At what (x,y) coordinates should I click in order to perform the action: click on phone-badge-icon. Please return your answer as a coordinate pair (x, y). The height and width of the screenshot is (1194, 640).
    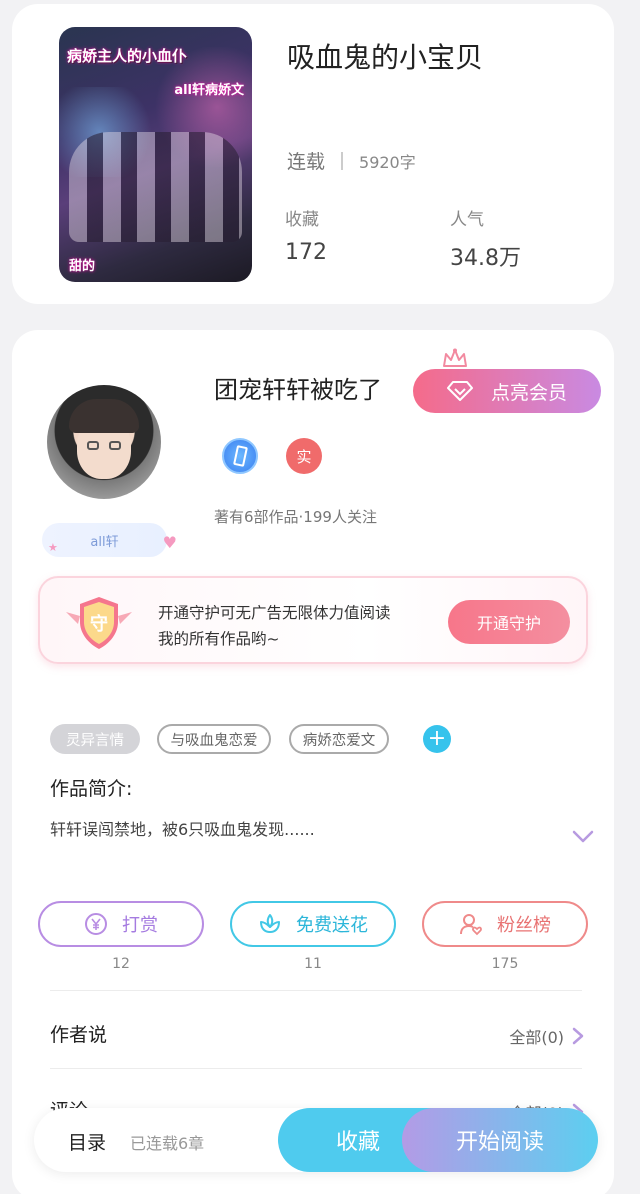
    Looking at the image, I should click on (240, 456).